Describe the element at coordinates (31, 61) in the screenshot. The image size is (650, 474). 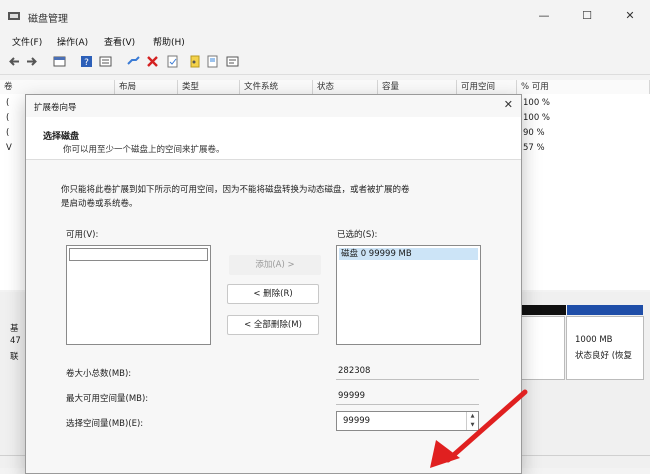
I see `forward-icon` at that location.